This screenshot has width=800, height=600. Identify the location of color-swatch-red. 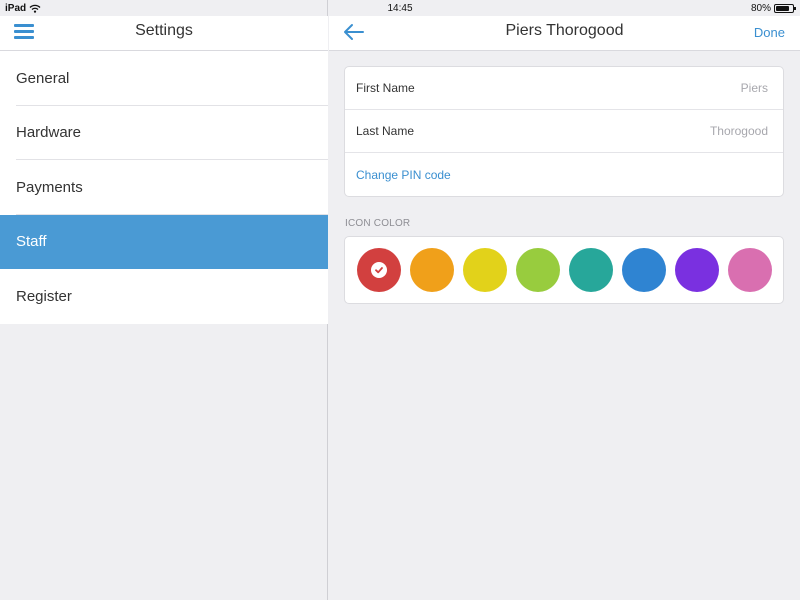
(379, 270).